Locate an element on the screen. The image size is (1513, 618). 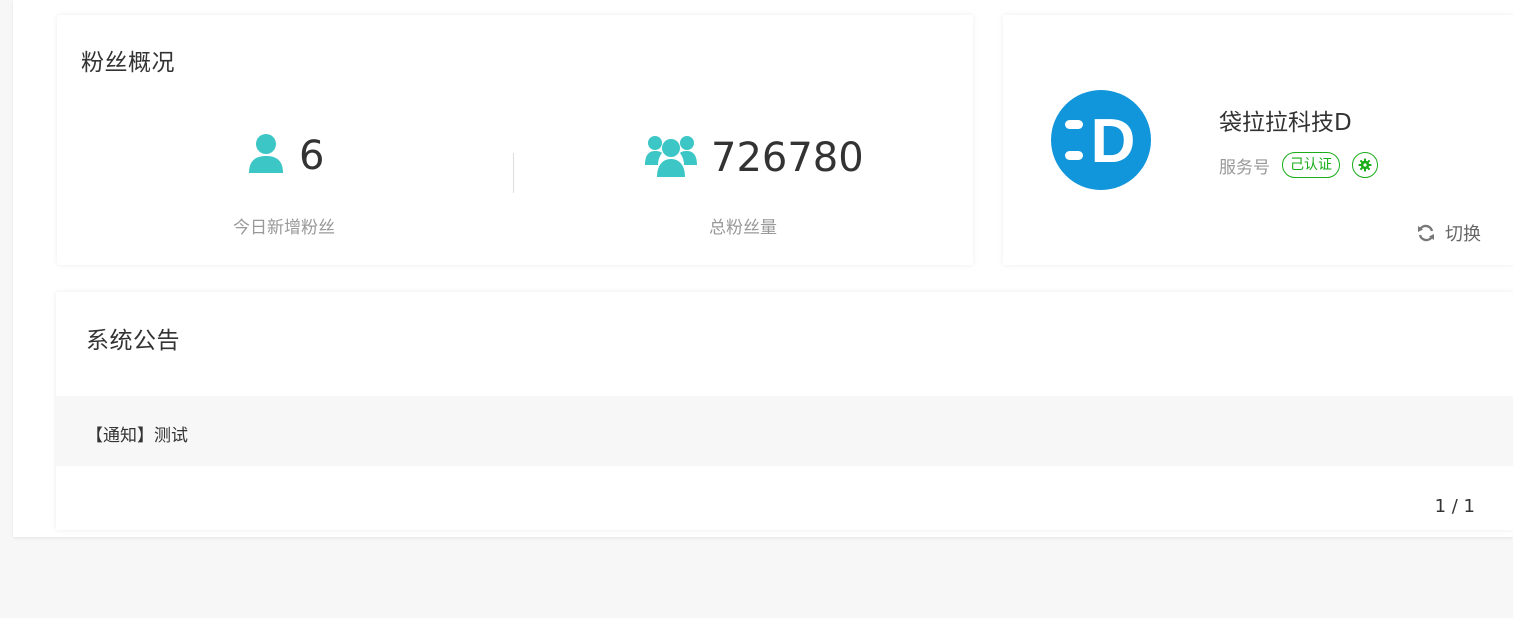
notice-item-text: 【通知】测试 is located at coordinates (137, 433).